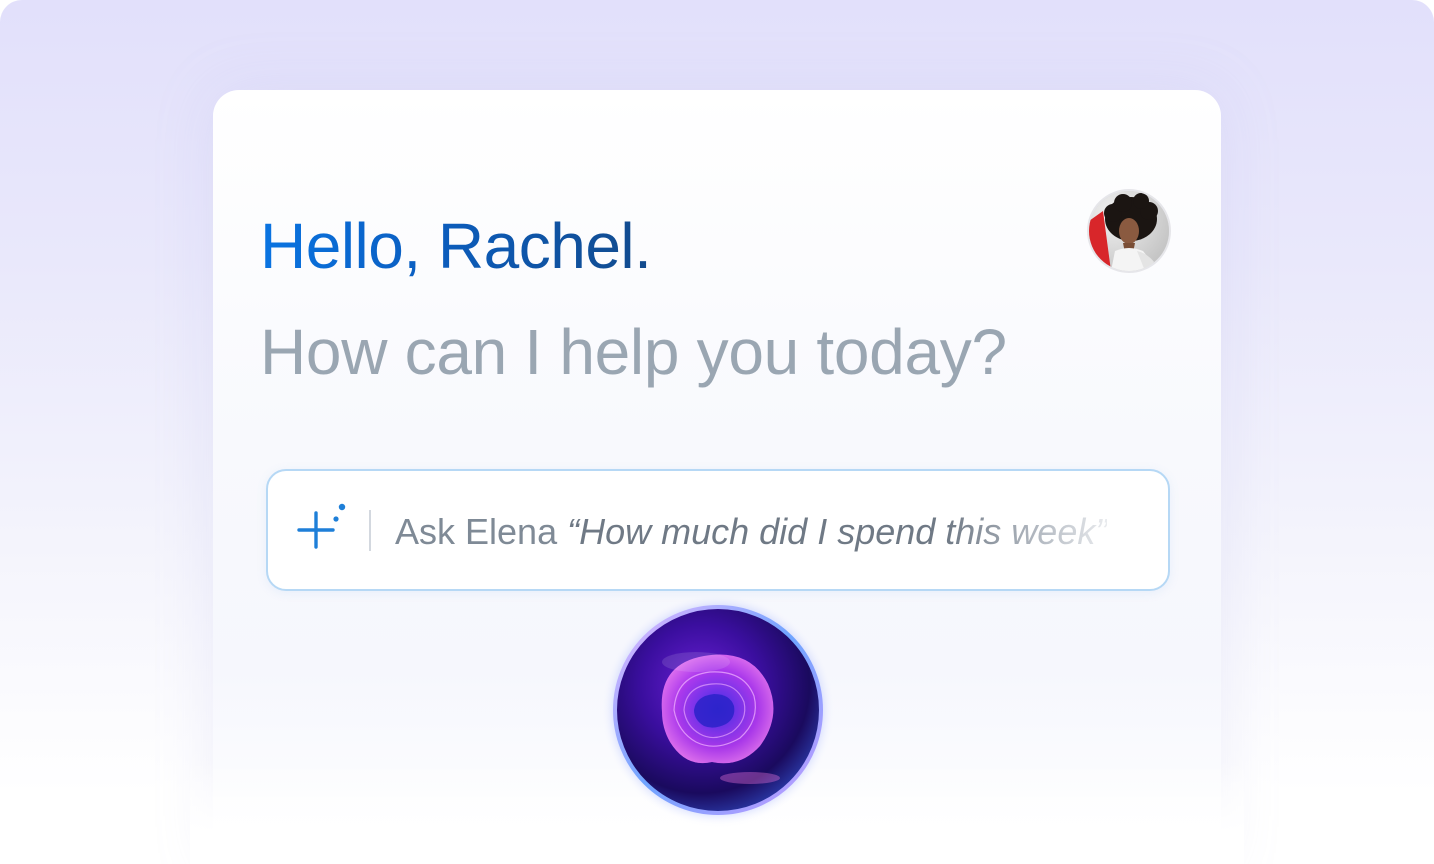 The height and width of the screenshot is (864, 1434). What do you see at coordinates (323, 528) in the screenshot?
I see `ai-sparkle-plus-icon` at bounding box center [323, 528].